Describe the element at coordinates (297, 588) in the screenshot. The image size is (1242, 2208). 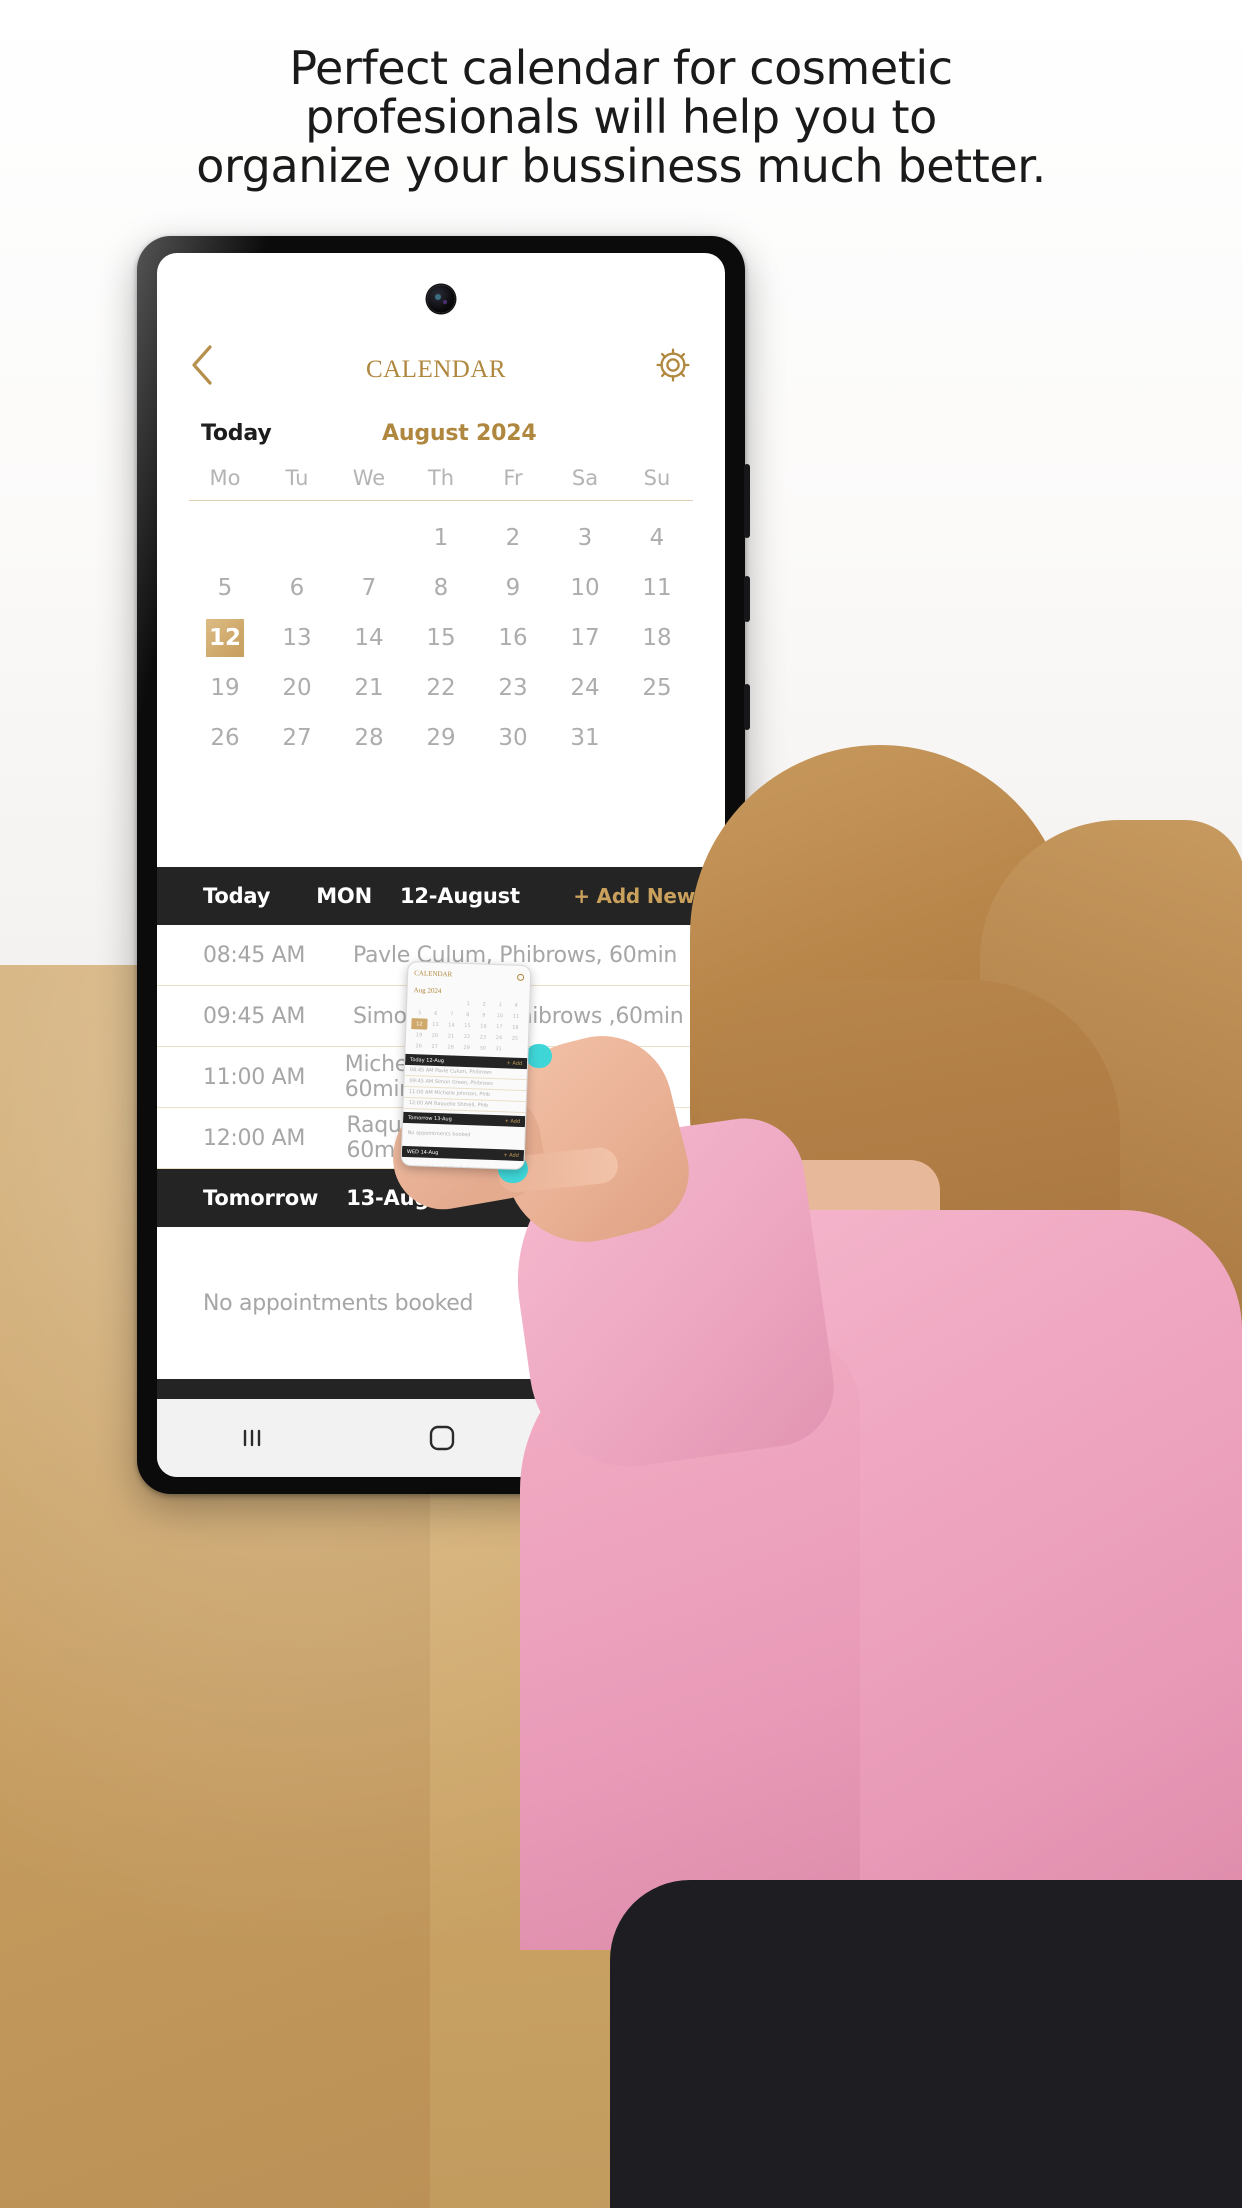
I see `calendar-day-cell: 6` at that location.